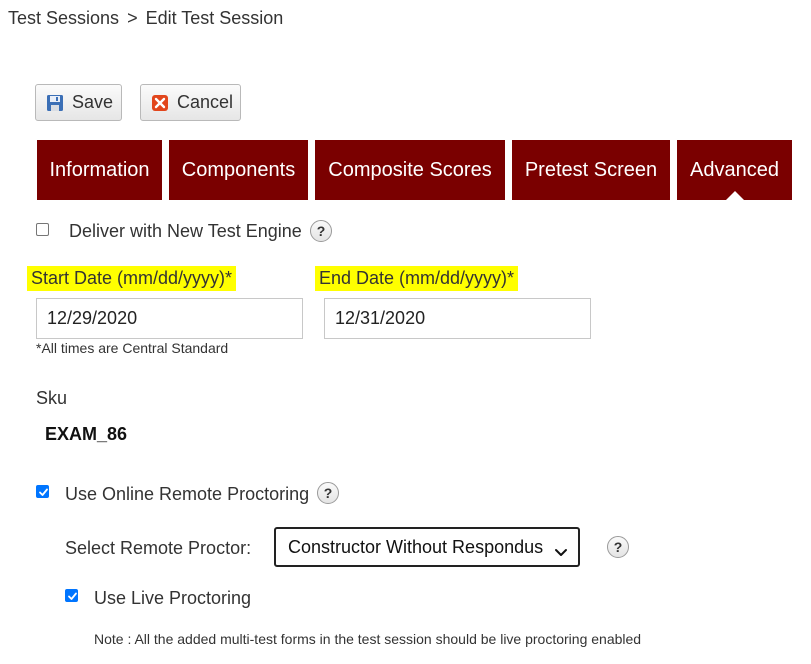 The image size is (811, 664). I want to click on cancel-button-label: Cancel, so click(205, 102).